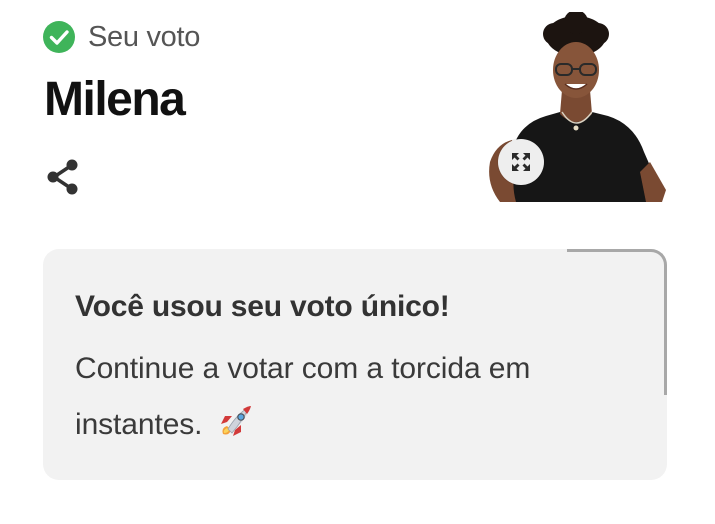 This screenshot has height=524, width=715. I want to click on vote-status: Seu voto, so click(121, 37).